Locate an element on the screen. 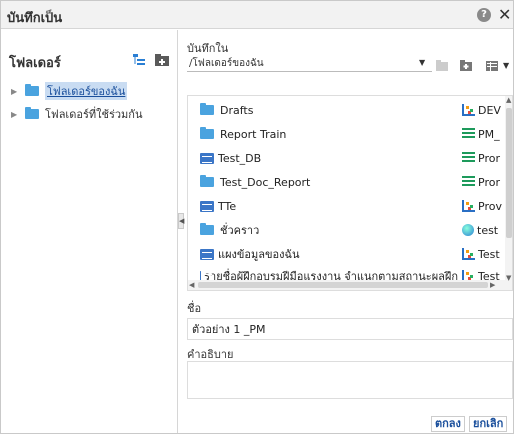  list-item: Test_Doc_Report is located at coordinates (255, 182).